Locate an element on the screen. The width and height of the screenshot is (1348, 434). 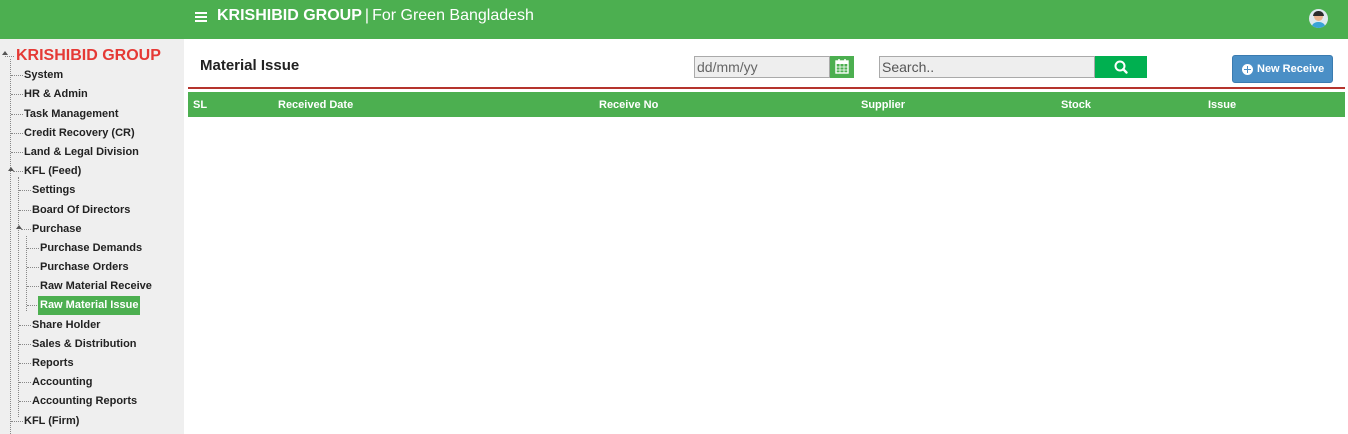
sidebar-item-accounting-reports: Accounting Reports is located at coordinates (84, 401).